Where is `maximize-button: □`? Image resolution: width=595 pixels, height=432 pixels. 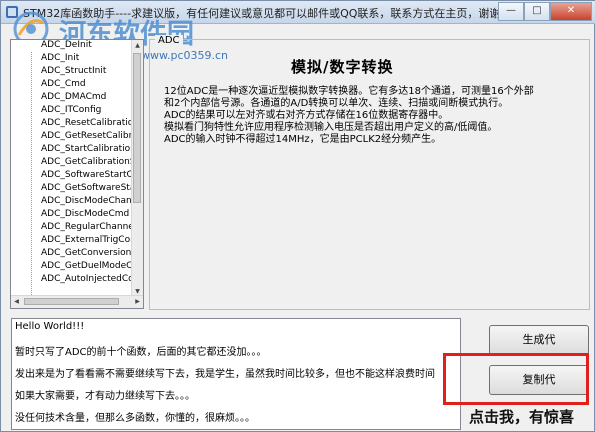 maximize-button: □ is located at coordinates (537, 11).